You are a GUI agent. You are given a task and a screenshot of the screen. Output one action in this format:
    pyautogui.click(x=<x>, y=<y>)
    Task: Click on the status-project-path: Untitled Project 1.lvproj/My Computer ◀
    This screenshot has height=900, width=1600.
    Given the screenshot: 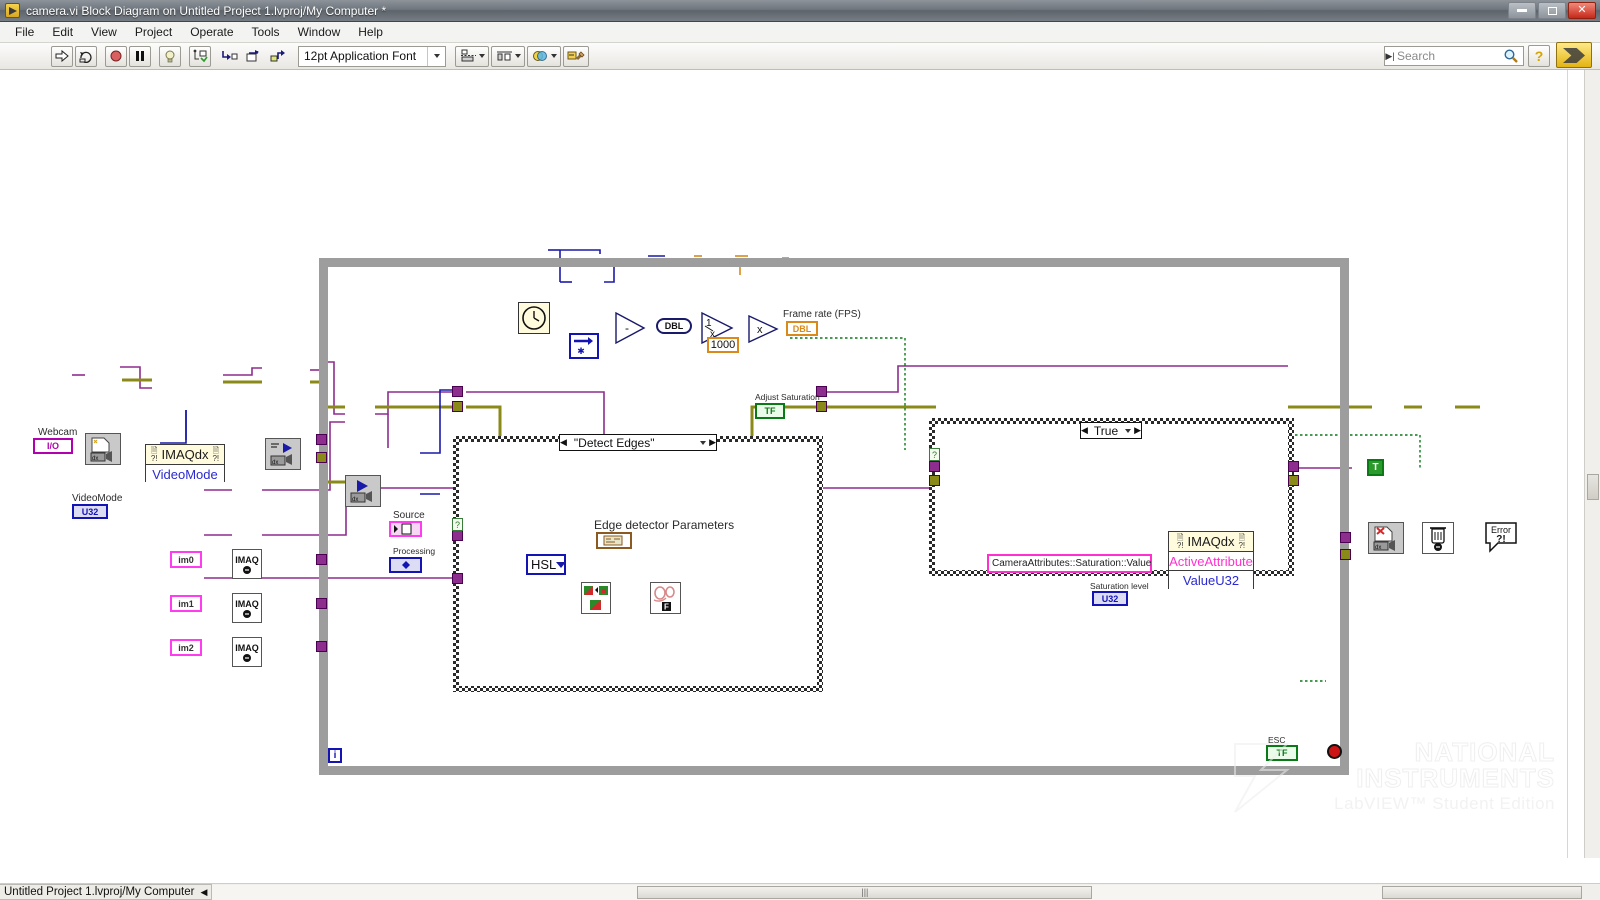 What is the action you would take?
    pyautogui.click(x=106, y=892)
    